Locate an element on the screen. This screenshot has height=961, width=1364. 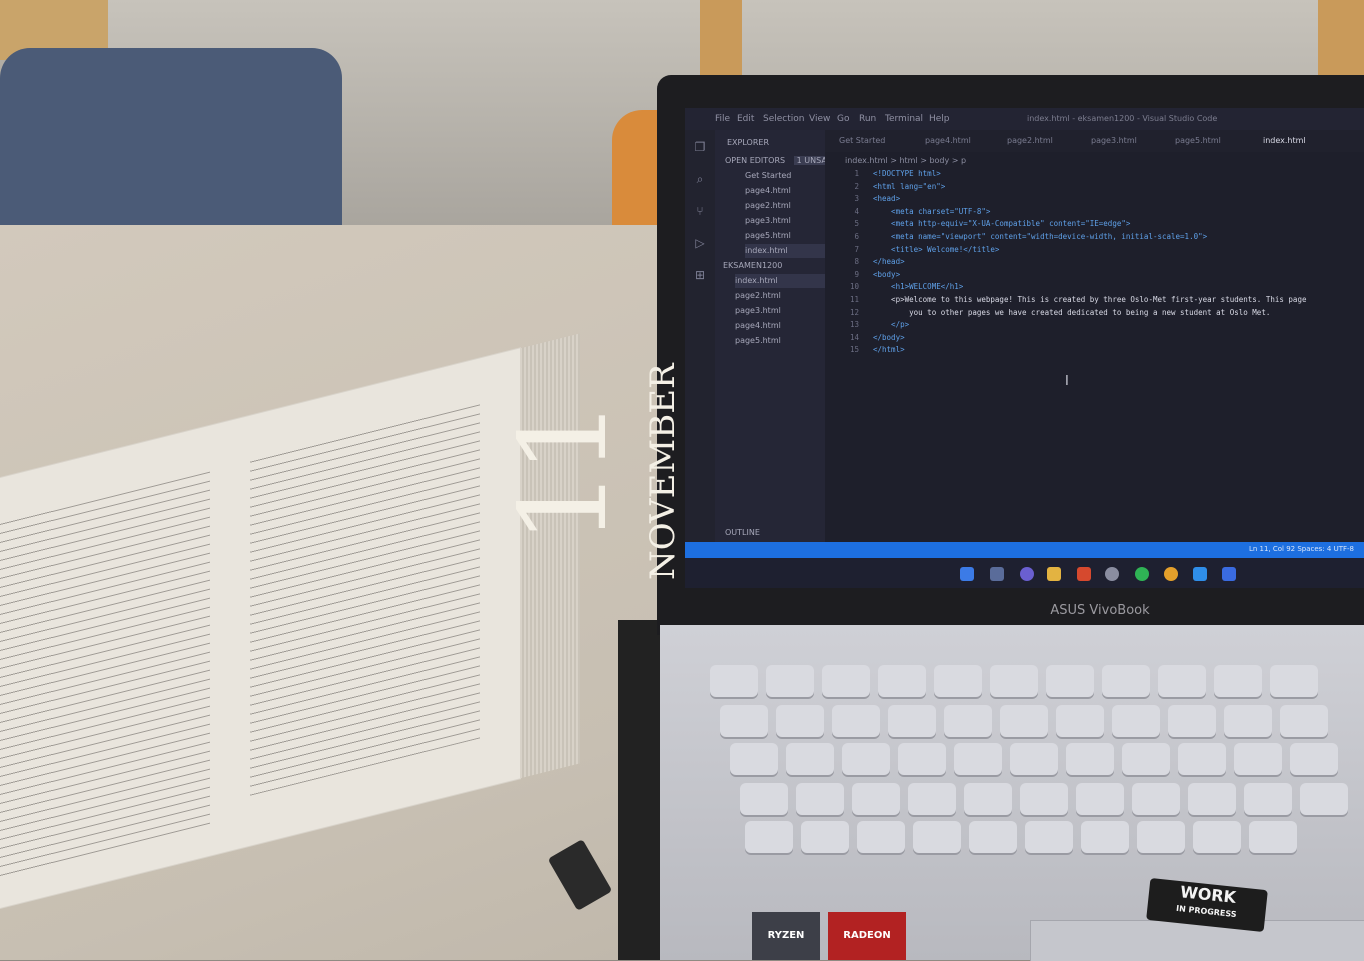
code-line: 14 </body> is located at coordinates (865, 338).